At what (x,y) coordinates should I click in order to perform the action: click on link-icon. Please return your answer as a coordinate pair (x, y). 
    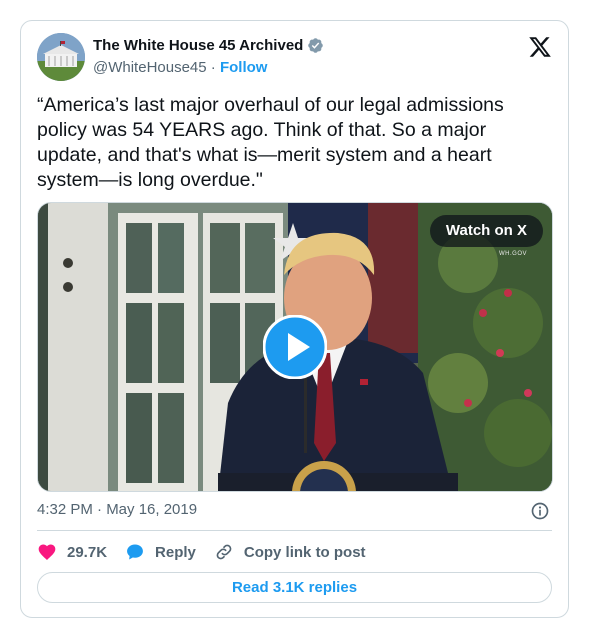
    Looking at the image, I should click on (224, 552).